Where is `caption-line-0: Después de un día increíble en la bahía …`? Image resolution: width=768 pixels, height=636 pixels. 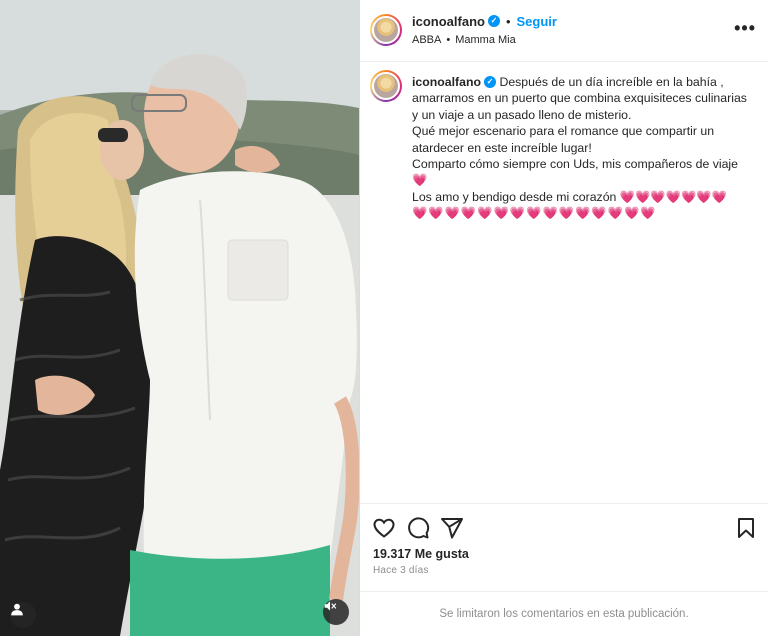 caption-line-0: Después de un día increíble en la bahía … is located at coordinates (611, 82).